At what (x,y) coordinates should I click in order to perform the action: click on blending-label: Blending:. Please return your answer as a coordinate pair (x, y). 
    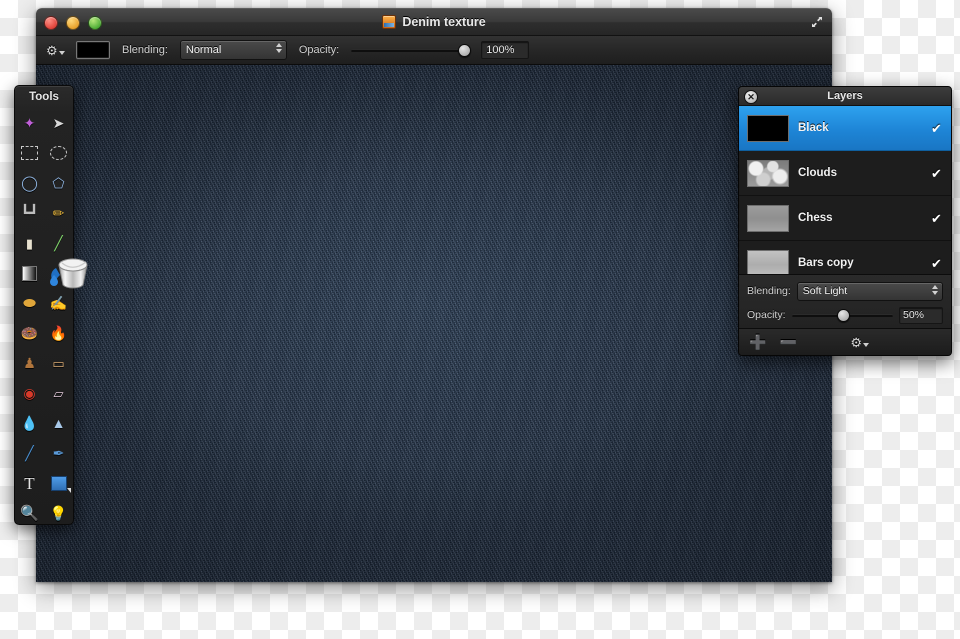
    Looking at the image, I should click on (145, 50).